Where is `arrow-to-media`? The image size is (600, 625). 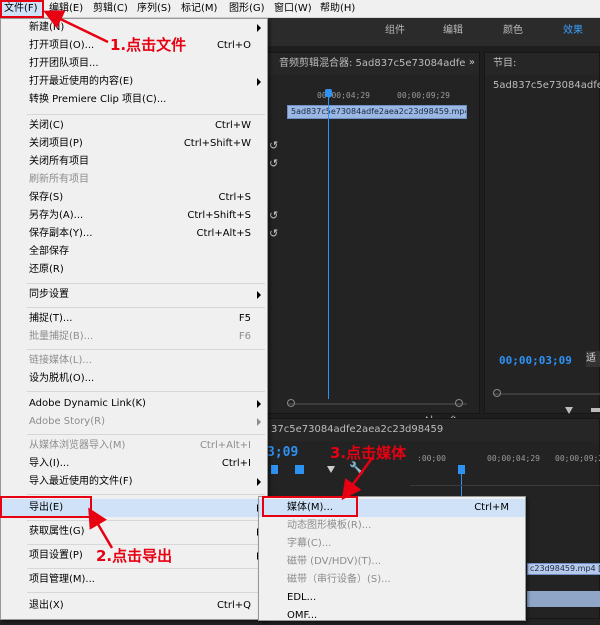 arrow-to-media is located at coordinates (357, 479).